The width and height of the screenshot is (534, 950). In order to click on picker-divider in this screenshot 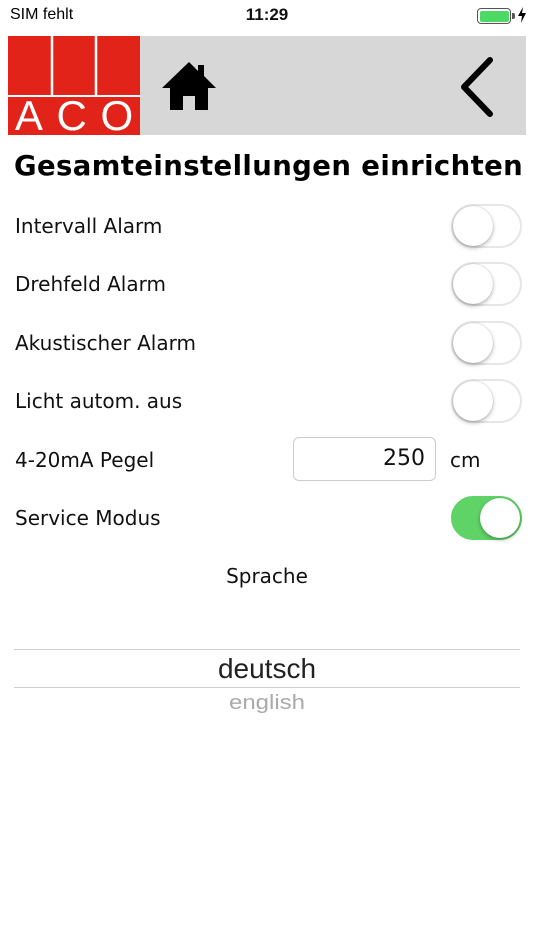, I will do `click(267, 687)`.